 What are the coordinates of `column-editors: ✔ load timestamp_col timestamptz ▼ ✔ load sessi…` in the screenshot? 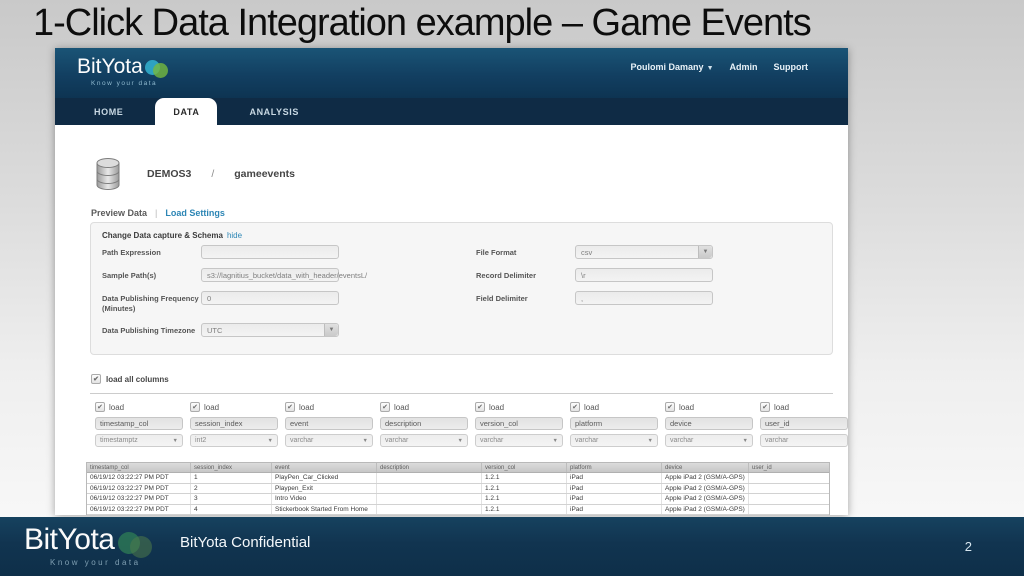 It's located at (471, 423).